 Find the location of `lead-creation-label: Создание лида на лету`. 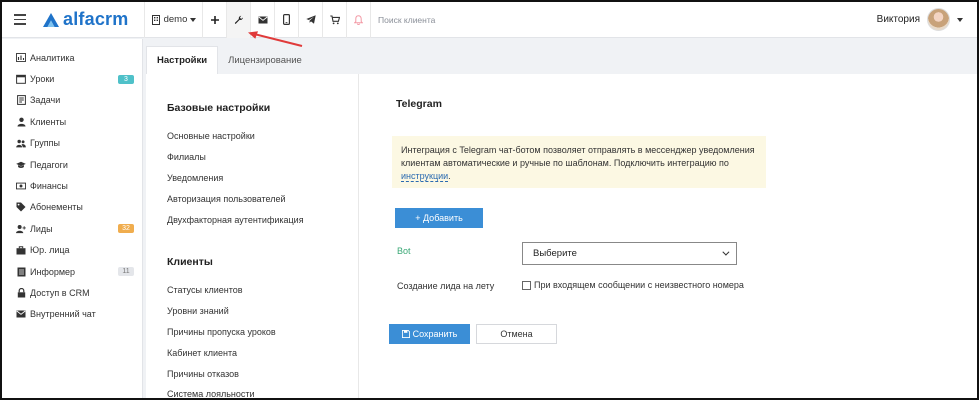

lead-creation-label: Создание лида на лету is located at coordinates (446, 286).